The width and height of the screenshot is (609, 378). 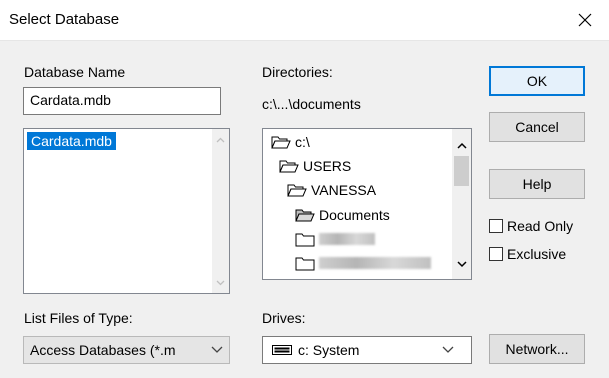 I want to click on directory-item-label: USERS, so click(x=327, y=166).